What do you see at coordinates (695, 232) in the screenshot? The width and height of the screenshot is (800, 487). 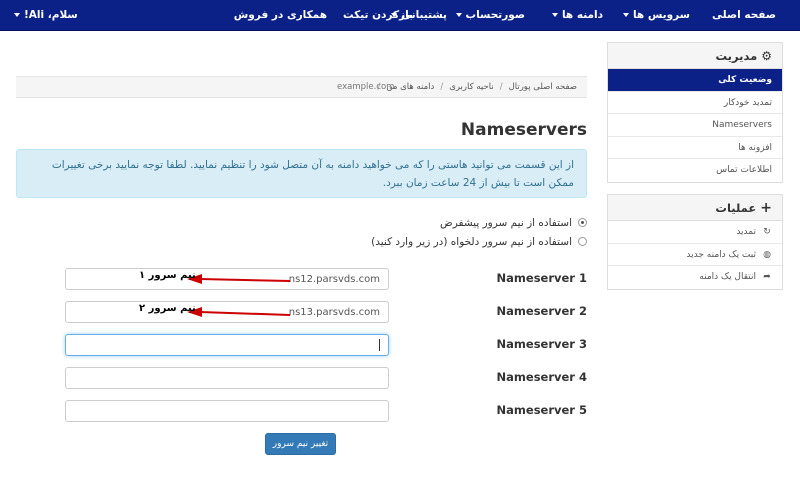 I see `sidebar-item-renew: ↻ تمدید` at bounding box center [695, 232].